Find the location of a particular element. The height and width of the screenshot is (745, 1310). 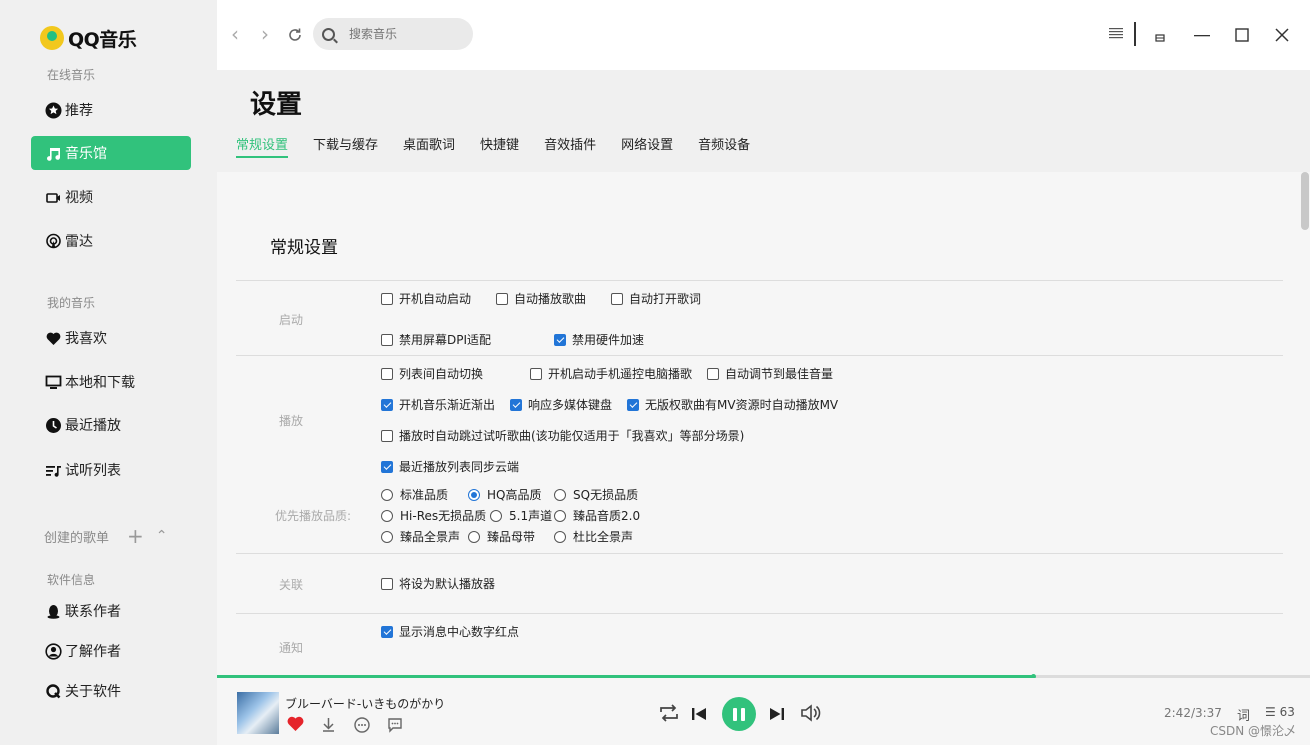

song-title: ブルーバード-いきものがかり is located at coordinates (365, 703).